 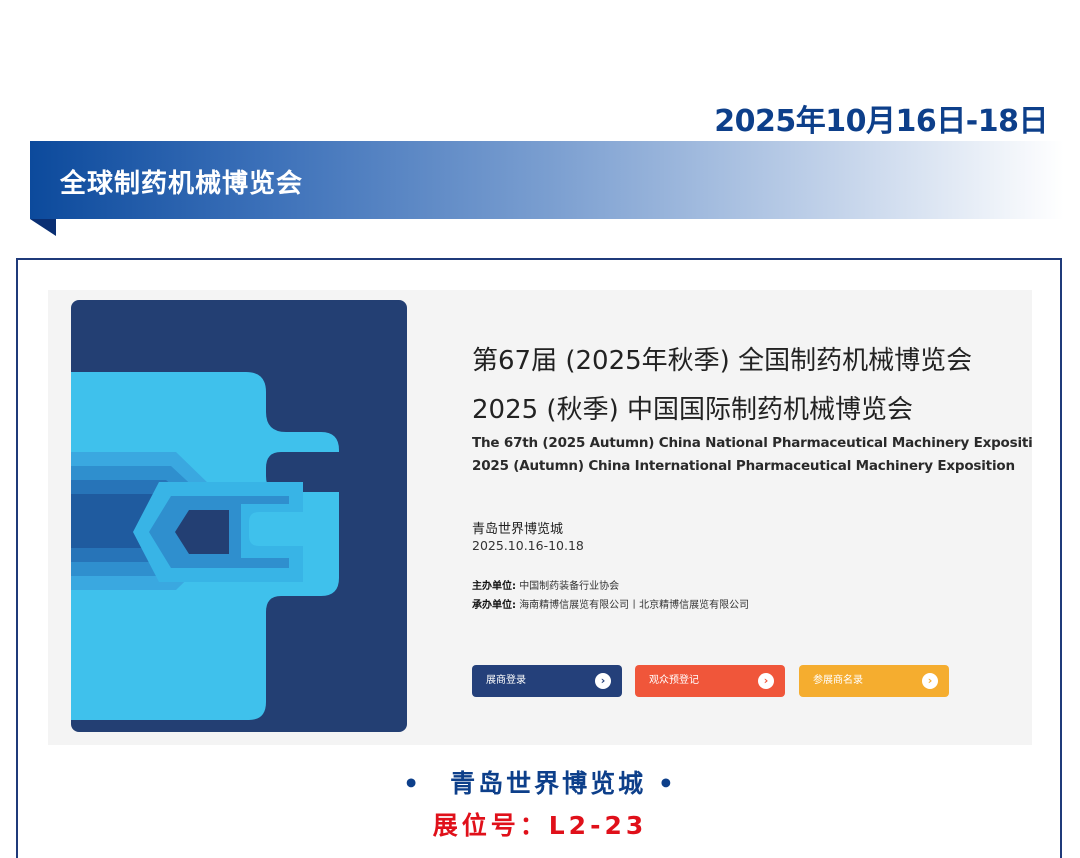 What do you see at coordinates (881, 121) in the screenshot?
I see `exhibition-date: 2025年10月16日-18日` at bounding box center [881, 121].